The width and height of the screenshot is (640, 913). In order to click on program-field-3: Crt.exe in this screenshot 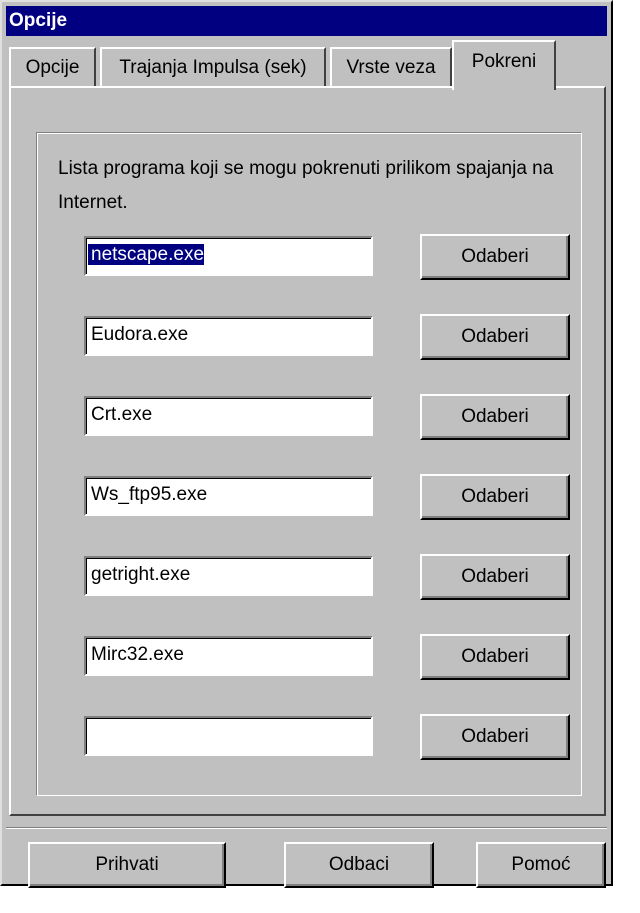, I will do `click(228, 416)`.